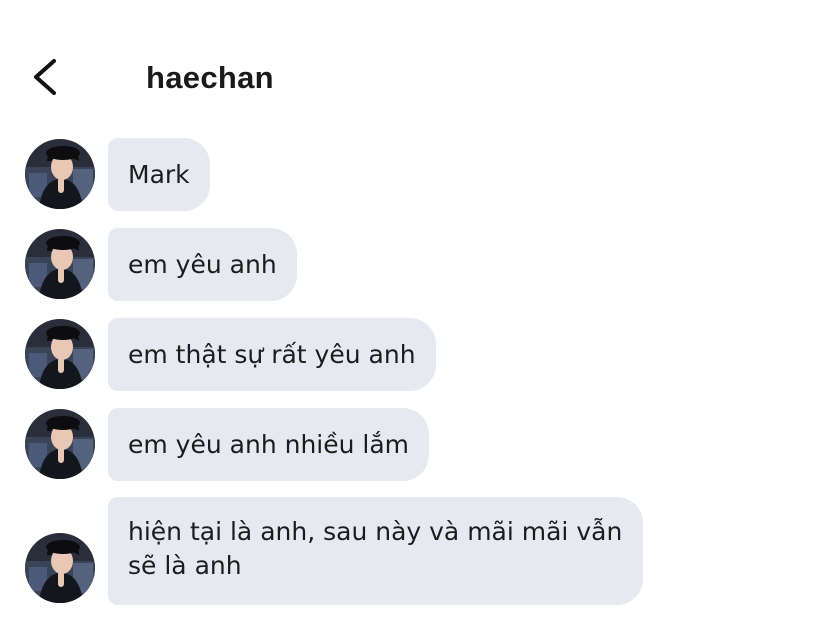 This screenshot has height=643, width=827. I want to click on message-bubble: em yêu anh nhiều lắm, so click(269, 444).